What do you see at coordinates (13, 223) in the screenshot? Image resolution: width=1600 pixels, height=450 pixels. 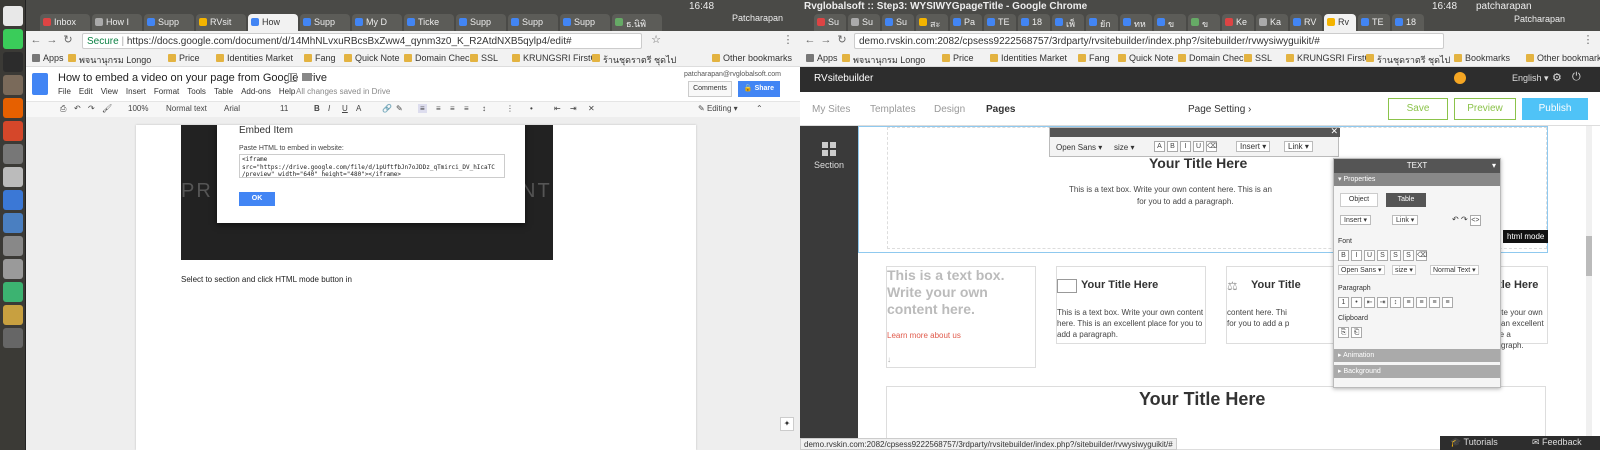 I see `vm-icon` at bounding box center [13, 223].